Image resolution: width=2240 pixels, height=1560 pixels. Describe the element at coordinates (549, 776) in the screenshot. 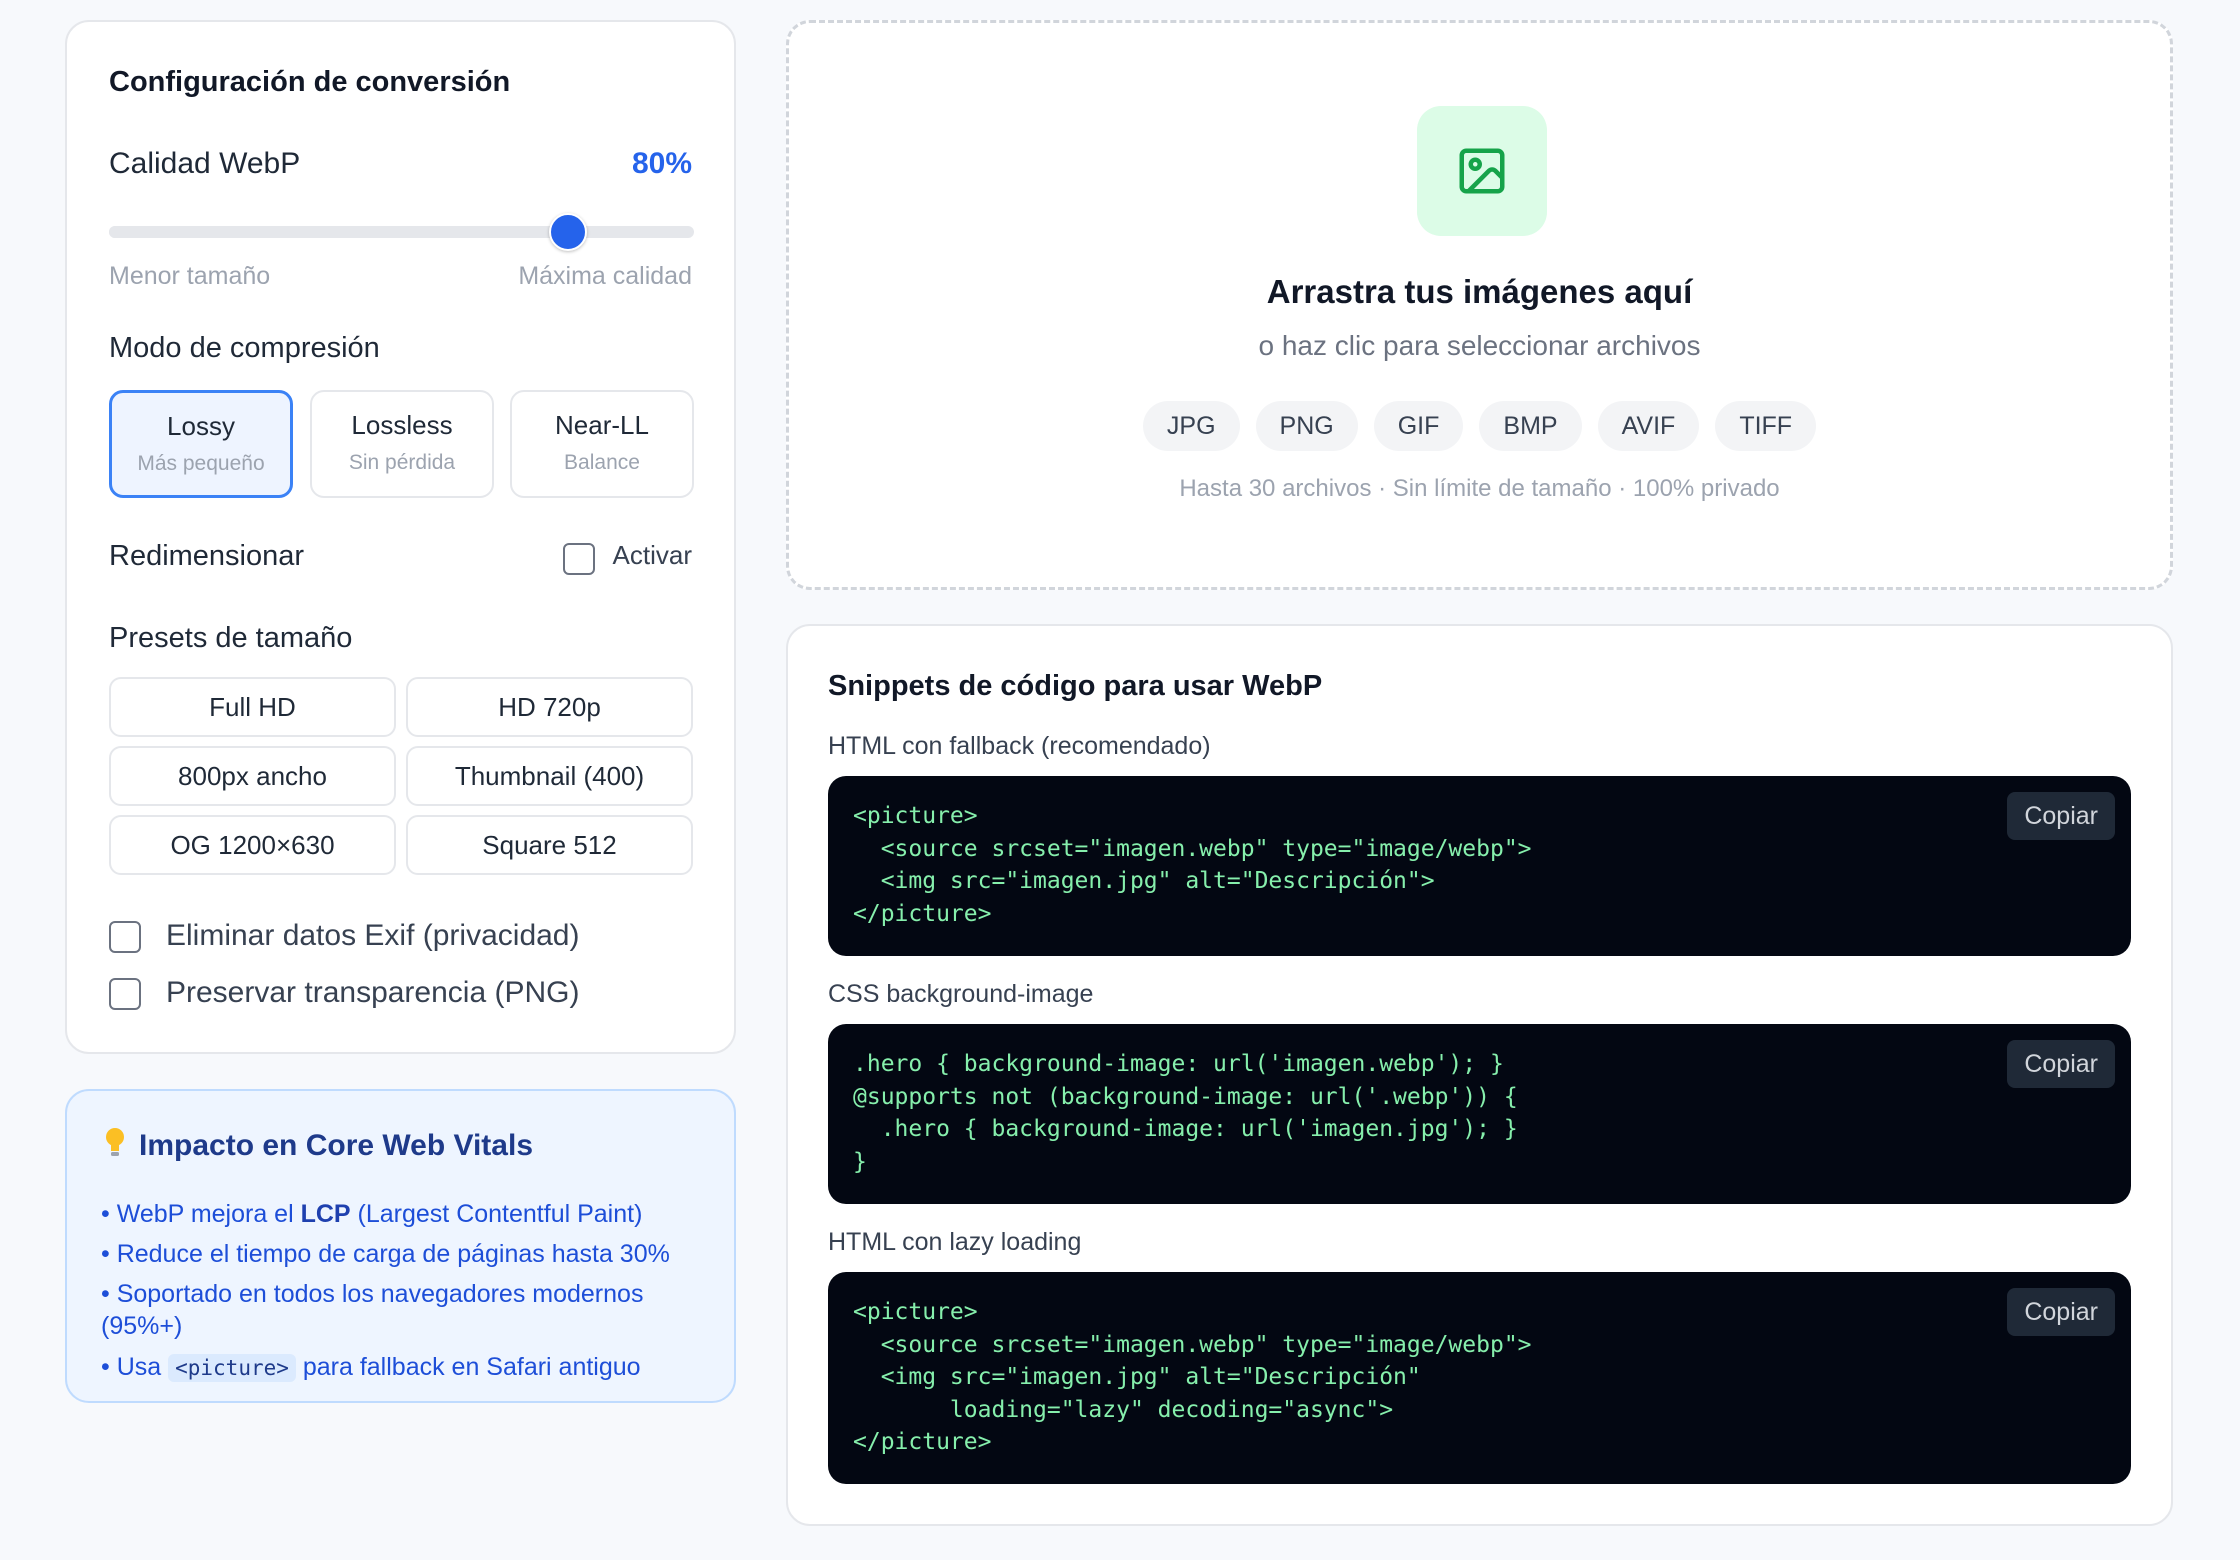

I see `preset-thumbnail-button: Thumbnail (400)` at that location.